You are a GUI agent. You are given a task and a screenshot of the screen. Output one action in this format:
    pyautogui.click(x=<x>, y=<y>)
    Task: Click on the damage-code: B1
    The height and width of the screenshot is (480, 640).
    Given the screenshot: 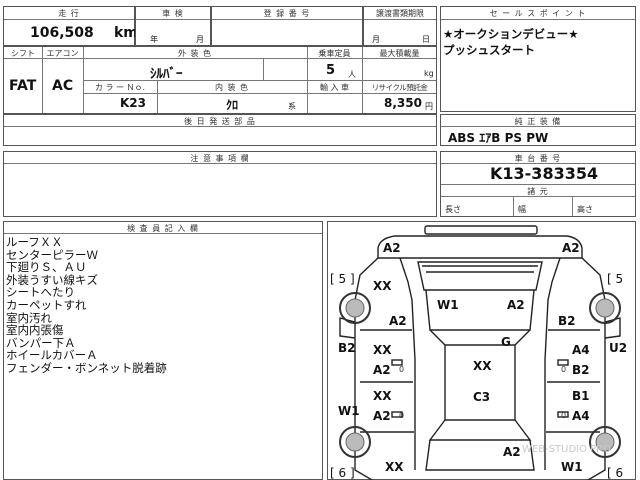 What is the action you would take?
    pyautogui.click(x=581, y=396)
    